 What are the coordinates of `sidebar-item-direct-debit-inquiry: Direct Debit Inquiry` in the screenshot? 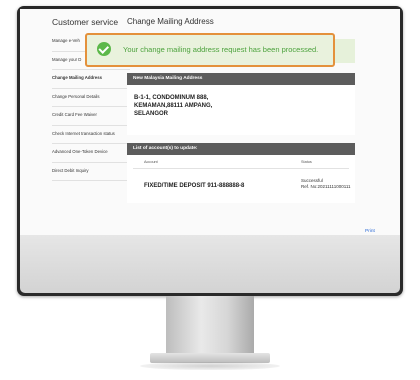 It's located at (91, 172).